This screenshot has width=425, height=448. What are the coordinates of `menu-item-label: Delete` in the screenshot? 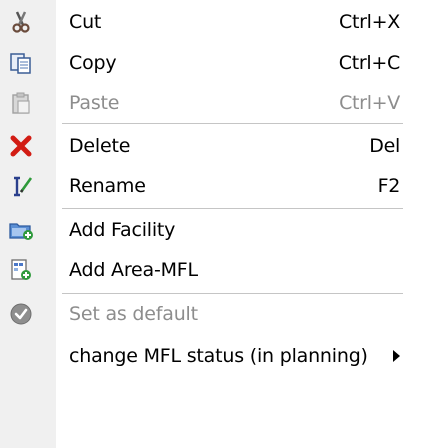 It's located at (100, 146).